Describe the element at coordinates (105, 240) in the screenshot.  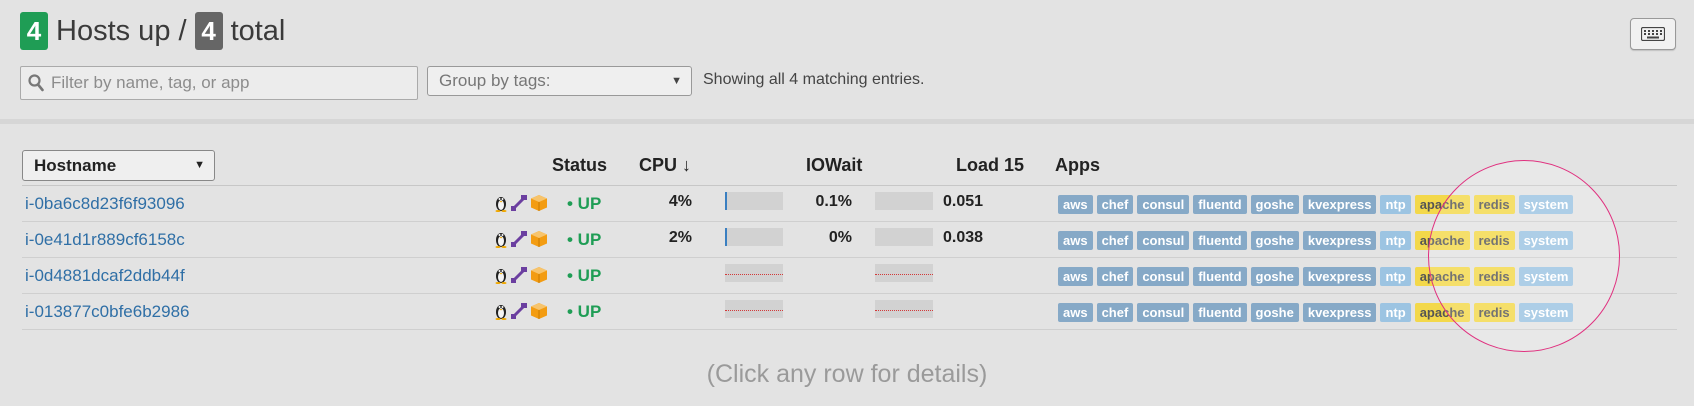
I see `hostname-link: i-0e41d1r889cf6158c` at that location.